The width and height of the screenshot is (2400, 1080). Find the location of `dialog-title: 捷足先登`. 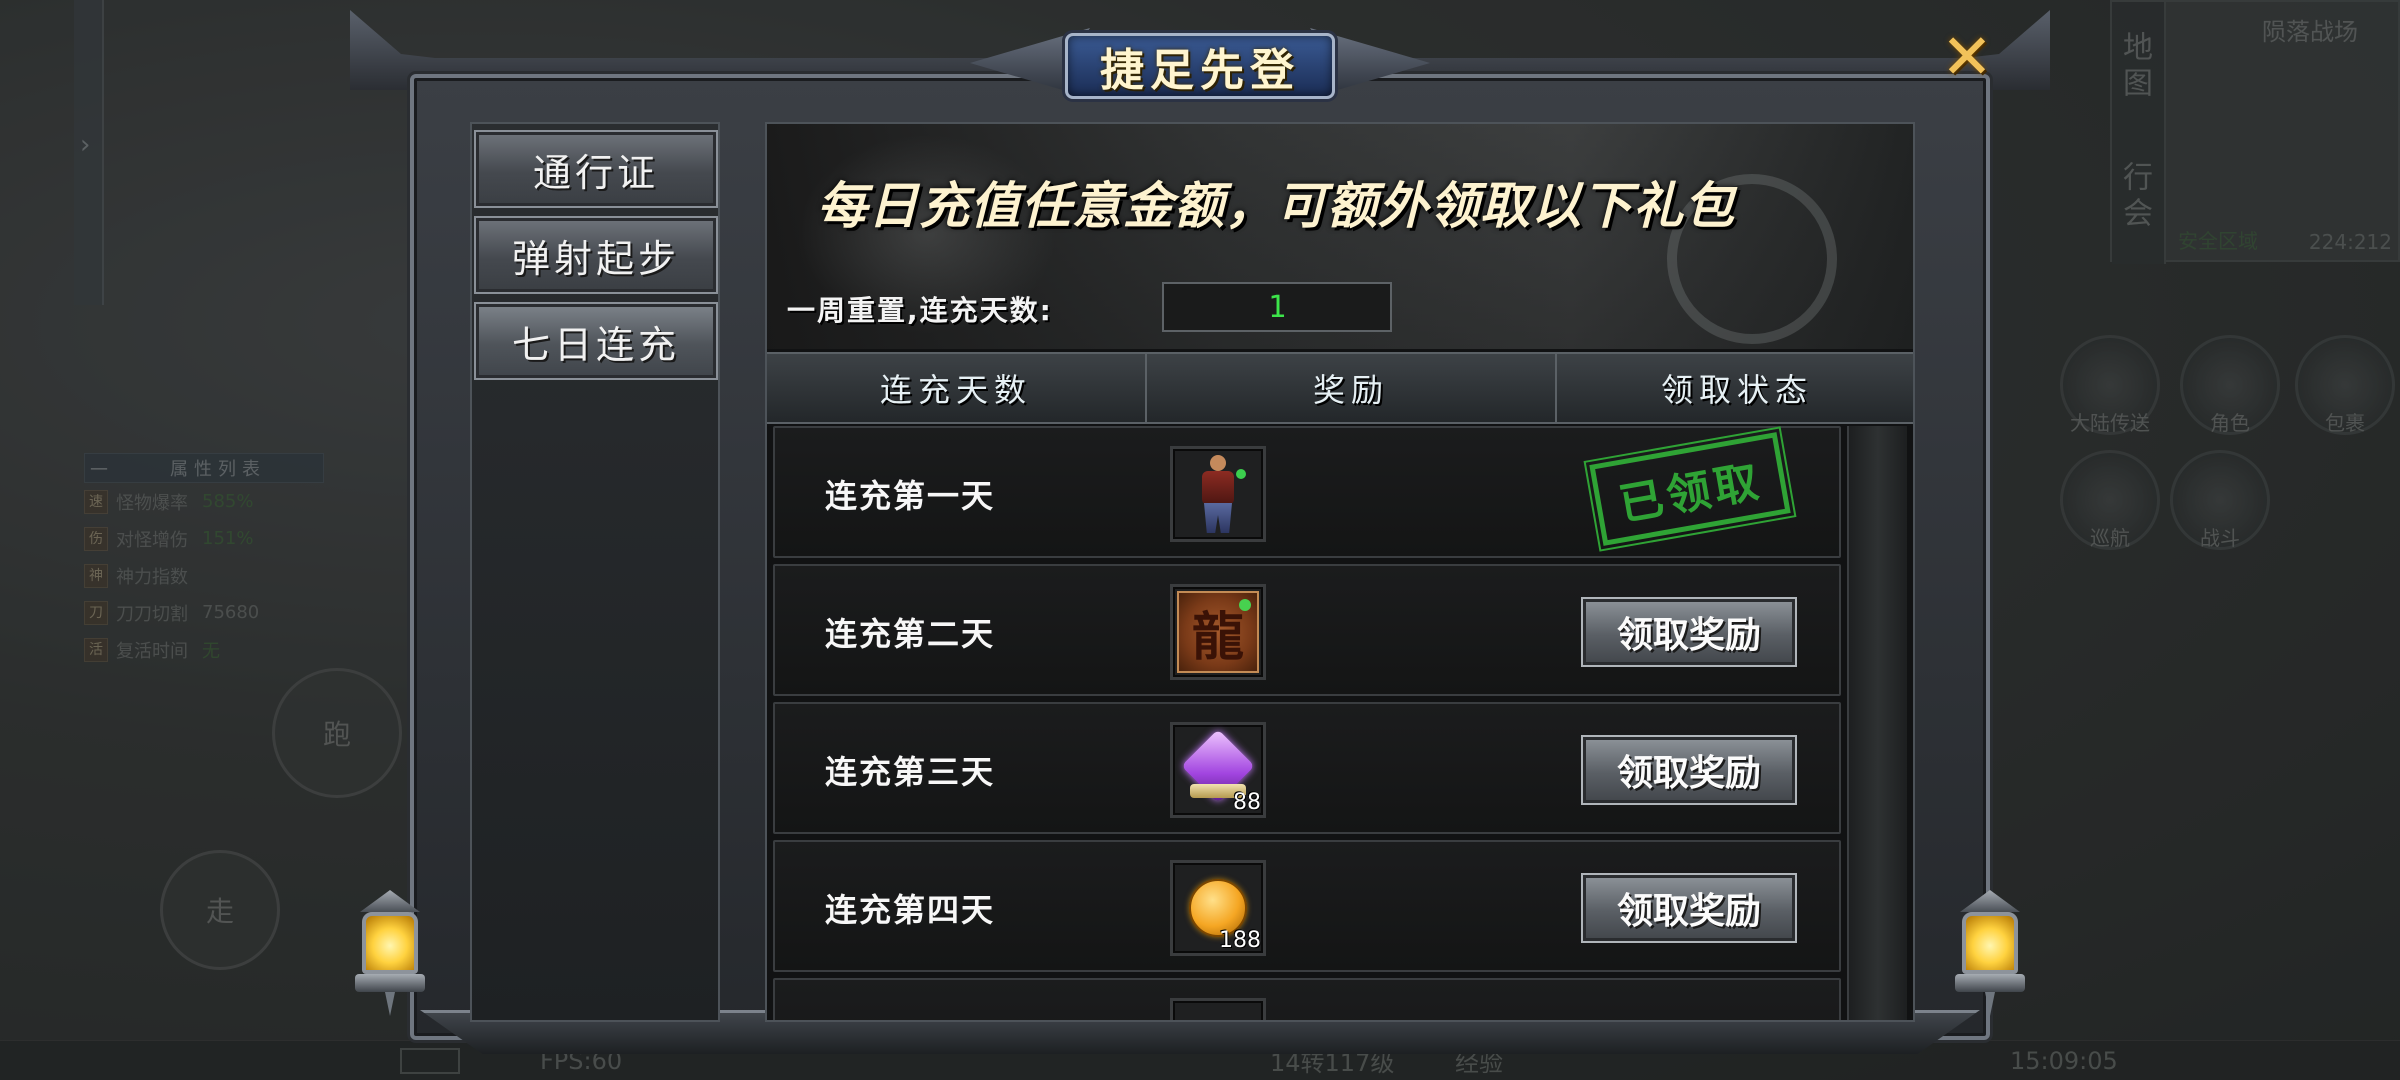

dialog-title: 捷足先登 is located at coordinates (1200, 70).